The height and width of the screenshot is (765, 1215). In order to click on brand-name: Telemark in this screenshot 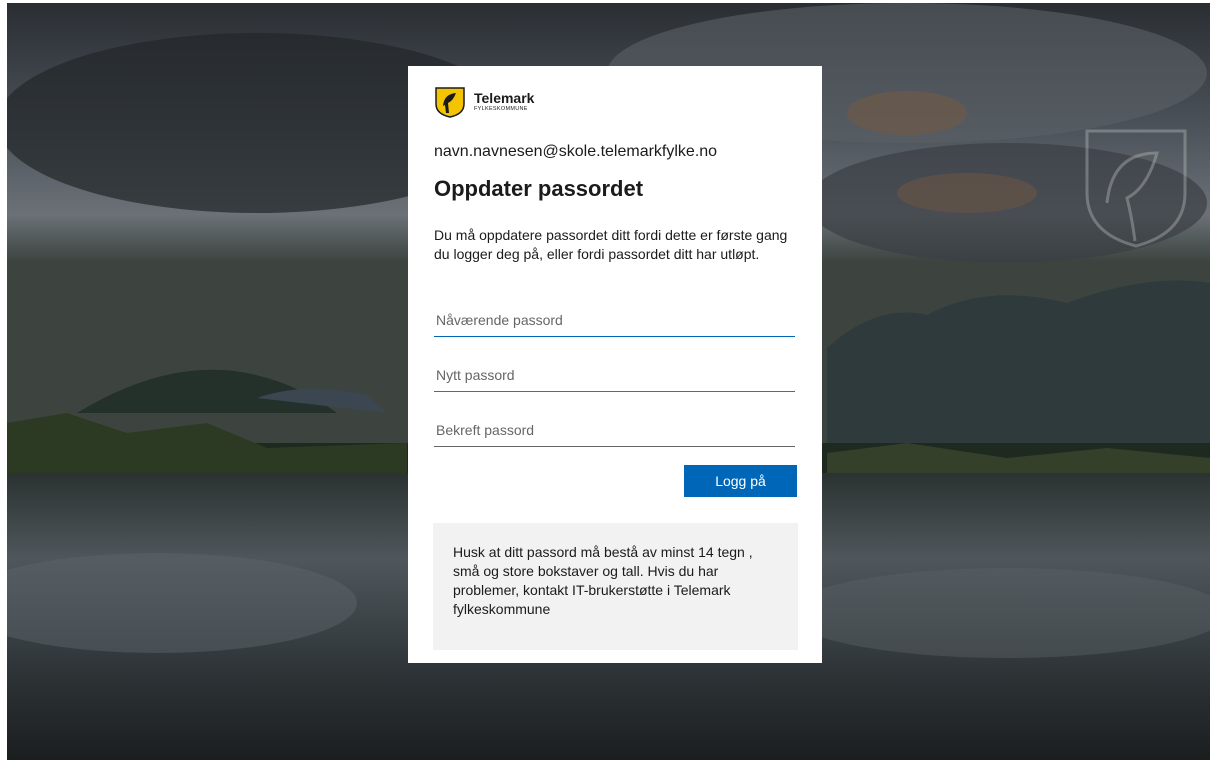, I will do `click(504, 98)`.